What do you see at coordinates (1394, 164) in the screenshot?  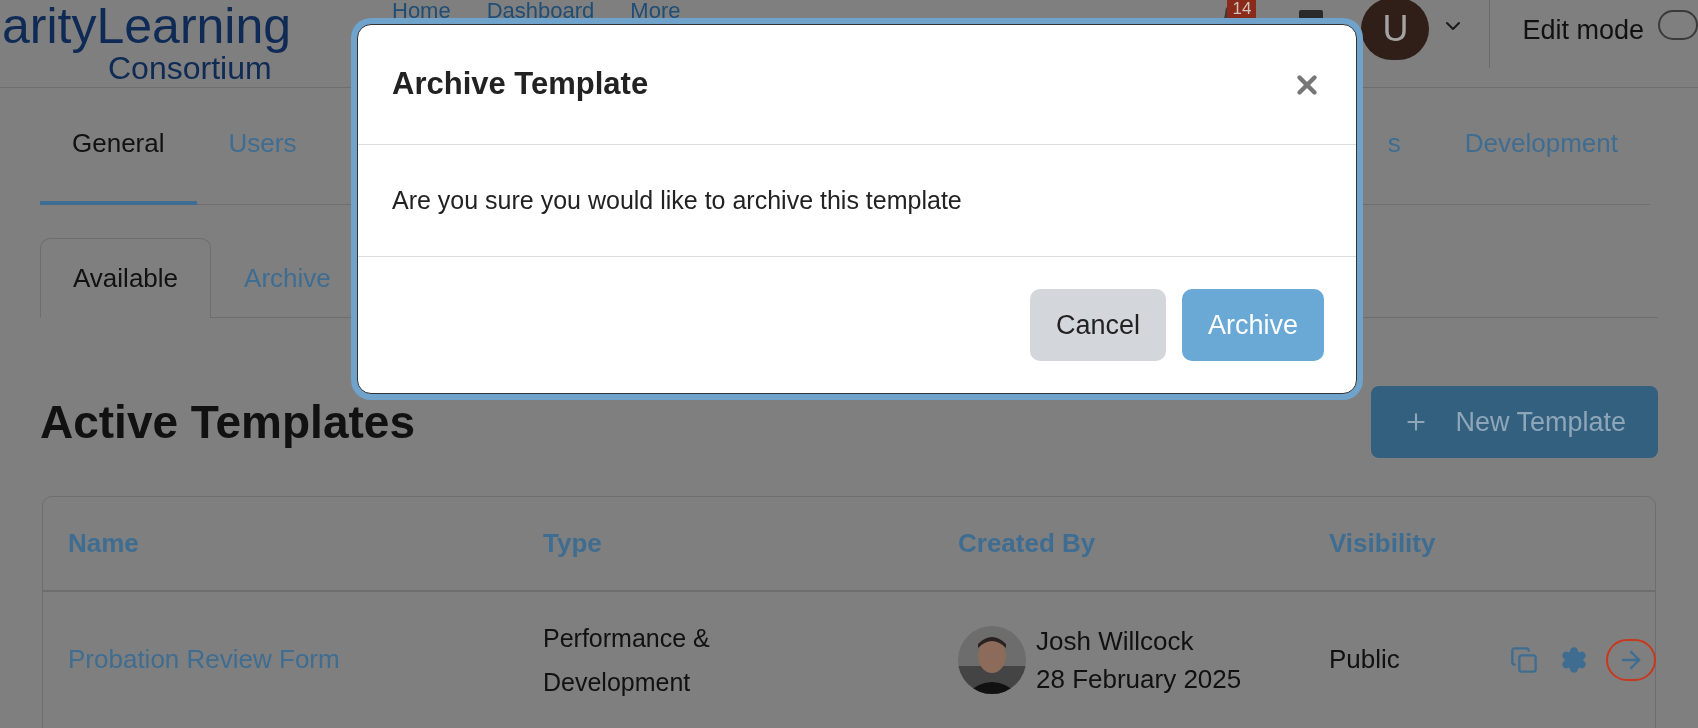 I see `tab: s` at bounding box center [1394, 164].